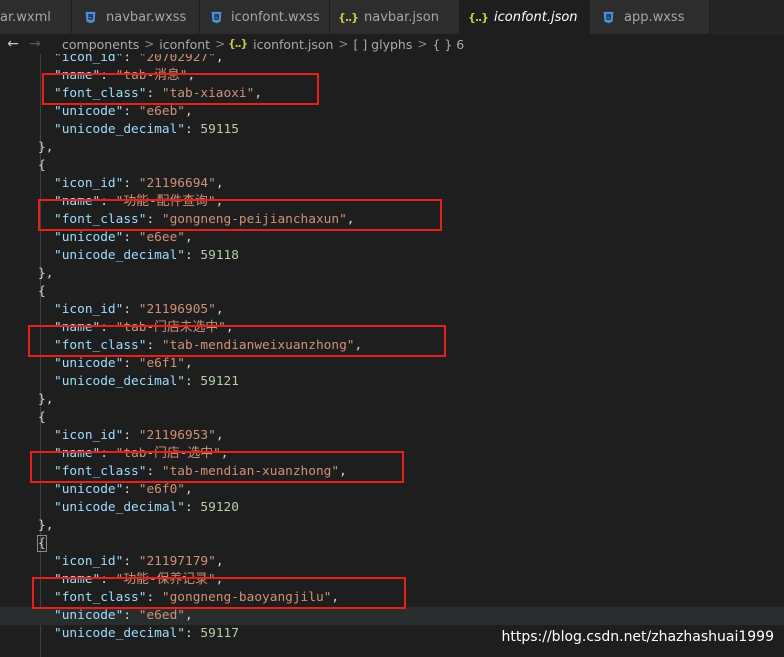 This screenshot has height=657, width=784. What do you see at coordinates (392, 328) in the screenshot?
I see `code-line: "name": "tab-门店未选中",` at bounding box center [392, 328].